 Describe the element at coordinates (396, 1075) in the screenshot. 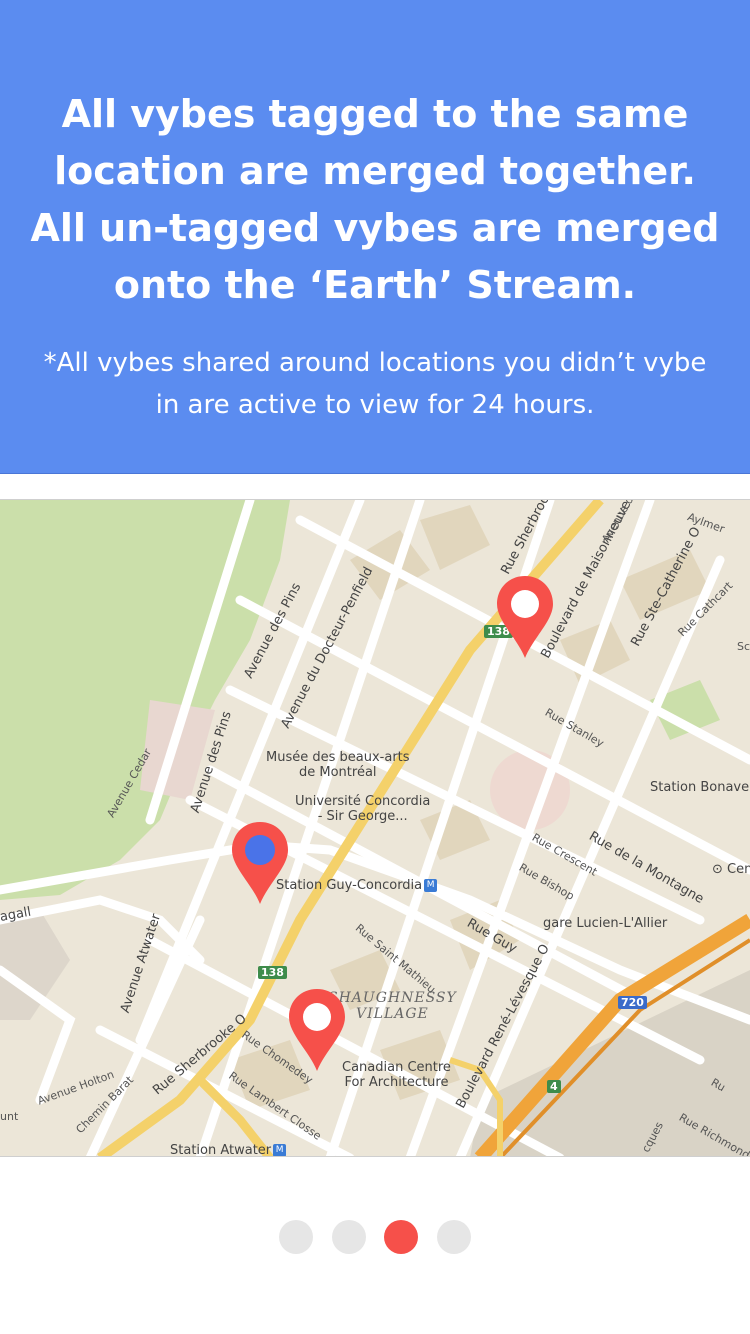

I see `label-cca: Canadian Centre For Architecture` at that location.